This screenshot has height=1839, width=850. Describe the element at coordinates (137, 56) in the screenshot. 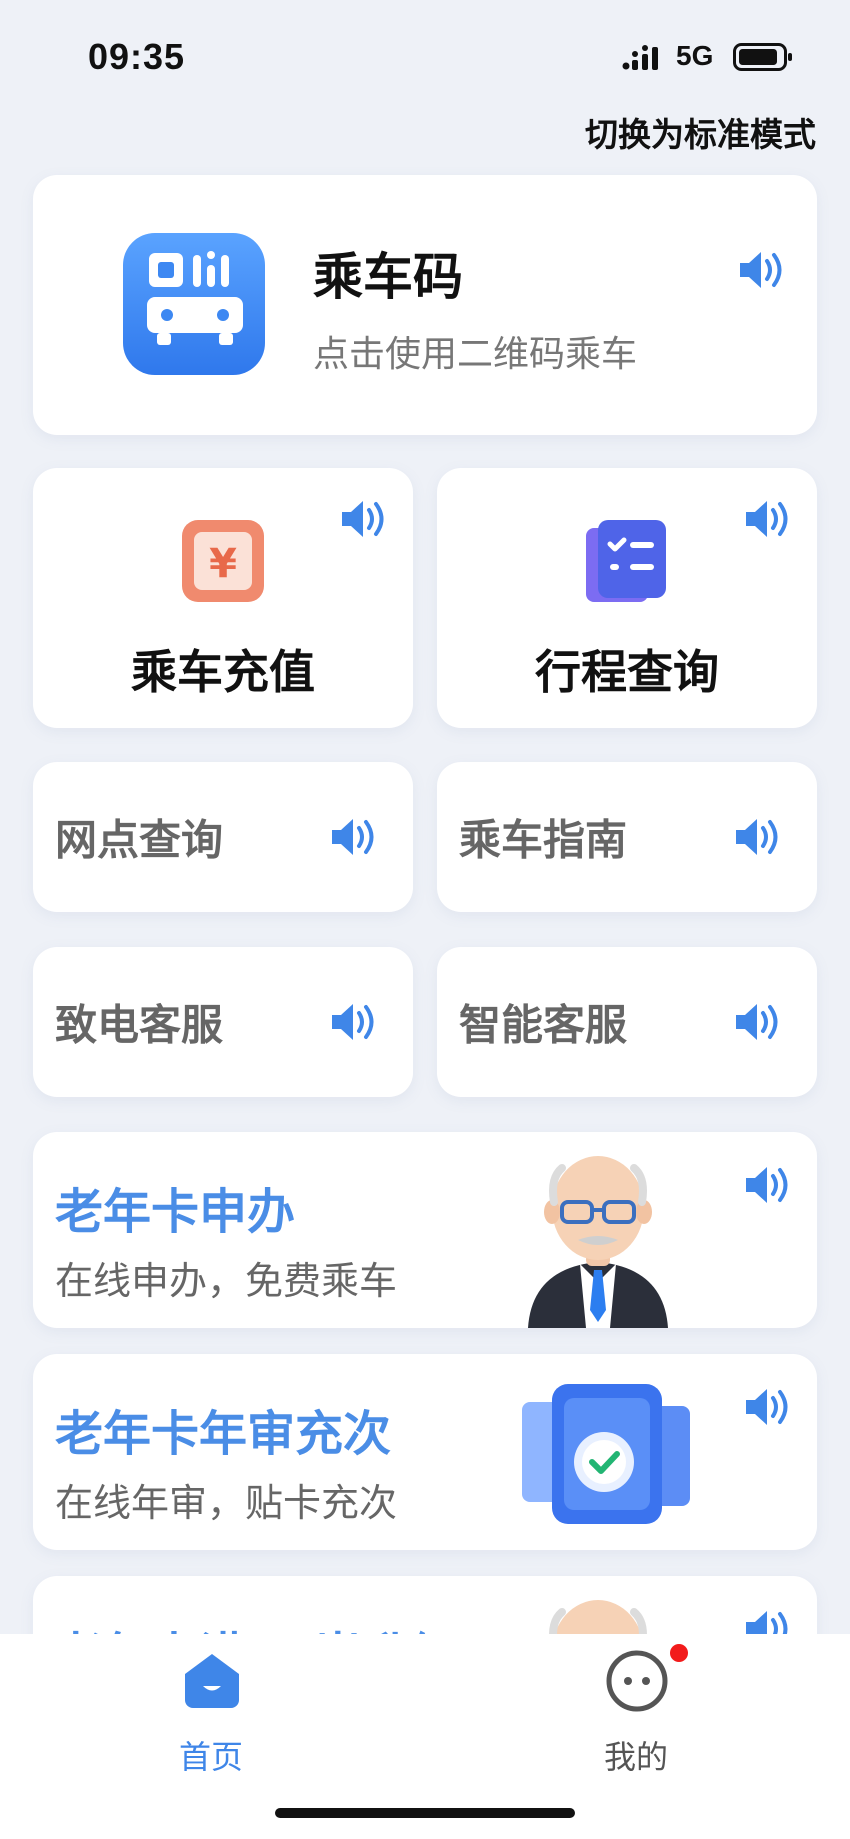

I see `status-time: 09:35` at that location.